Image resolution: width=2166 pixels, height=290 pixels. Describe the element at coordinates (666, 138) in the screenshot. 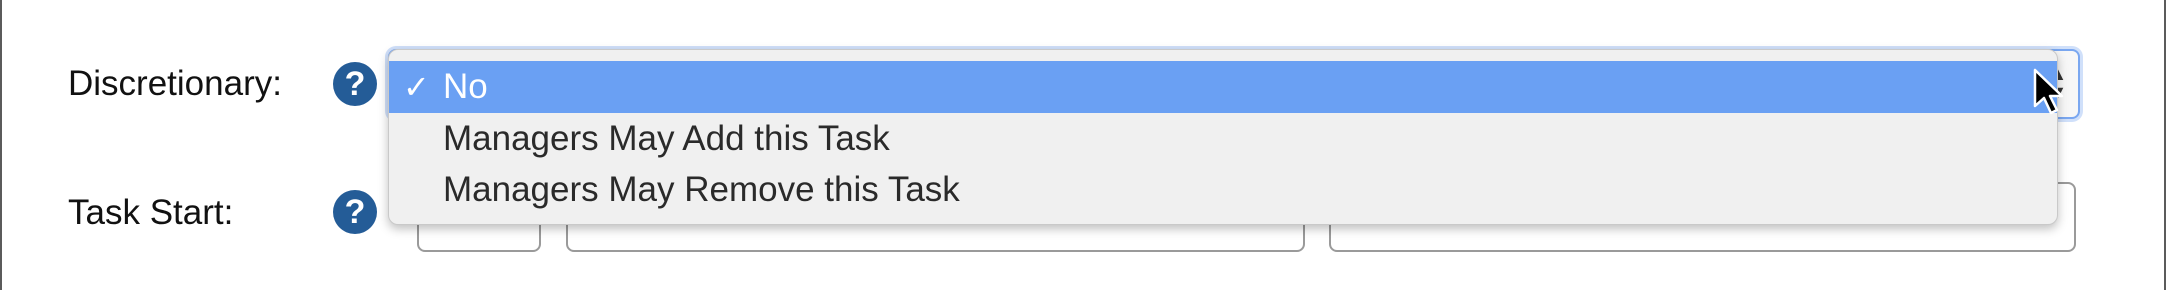

I see `option-label: Managers May Add this Task` at that location.